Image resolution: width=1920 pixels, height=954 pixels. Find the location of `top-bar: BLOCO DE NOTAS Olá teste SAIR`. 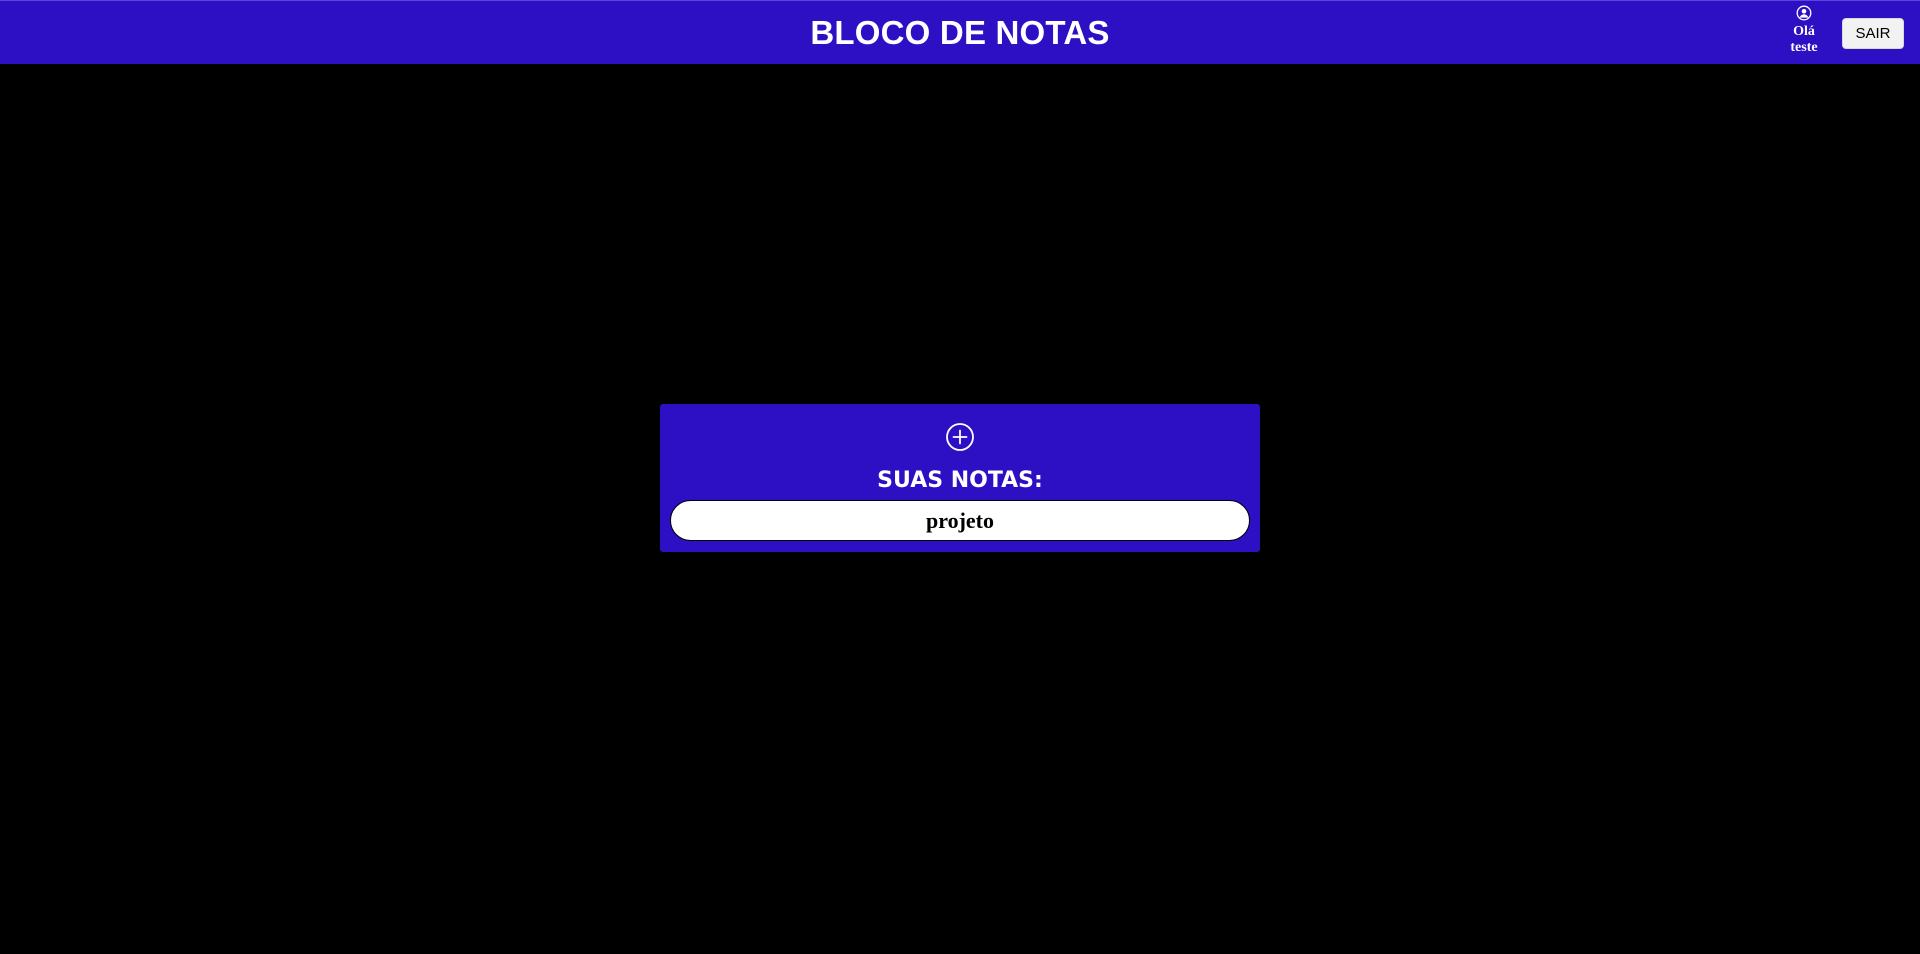

top-bar: BLOCO DE NOTAS Olá teste SAIR is located at coordinates (960, 32).